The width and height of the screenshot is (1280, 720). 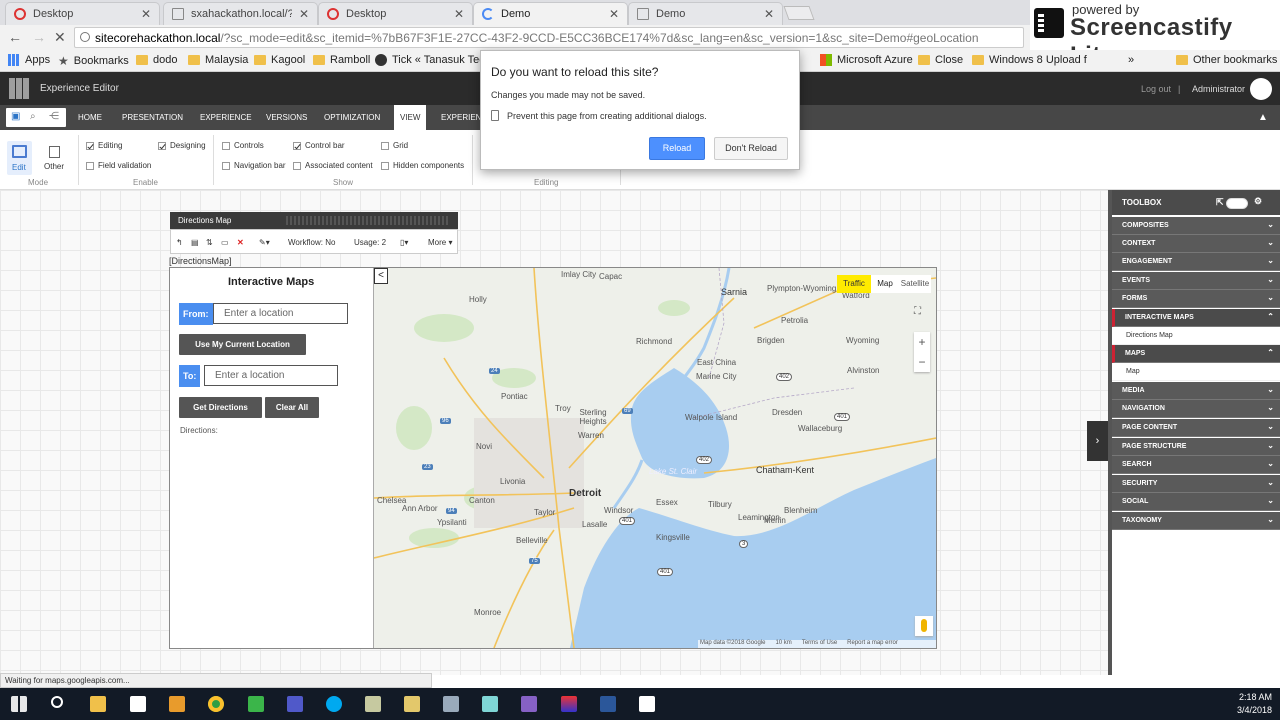 I want to click on bookmark-folder: Ramboll, so click(x=341, y=60).